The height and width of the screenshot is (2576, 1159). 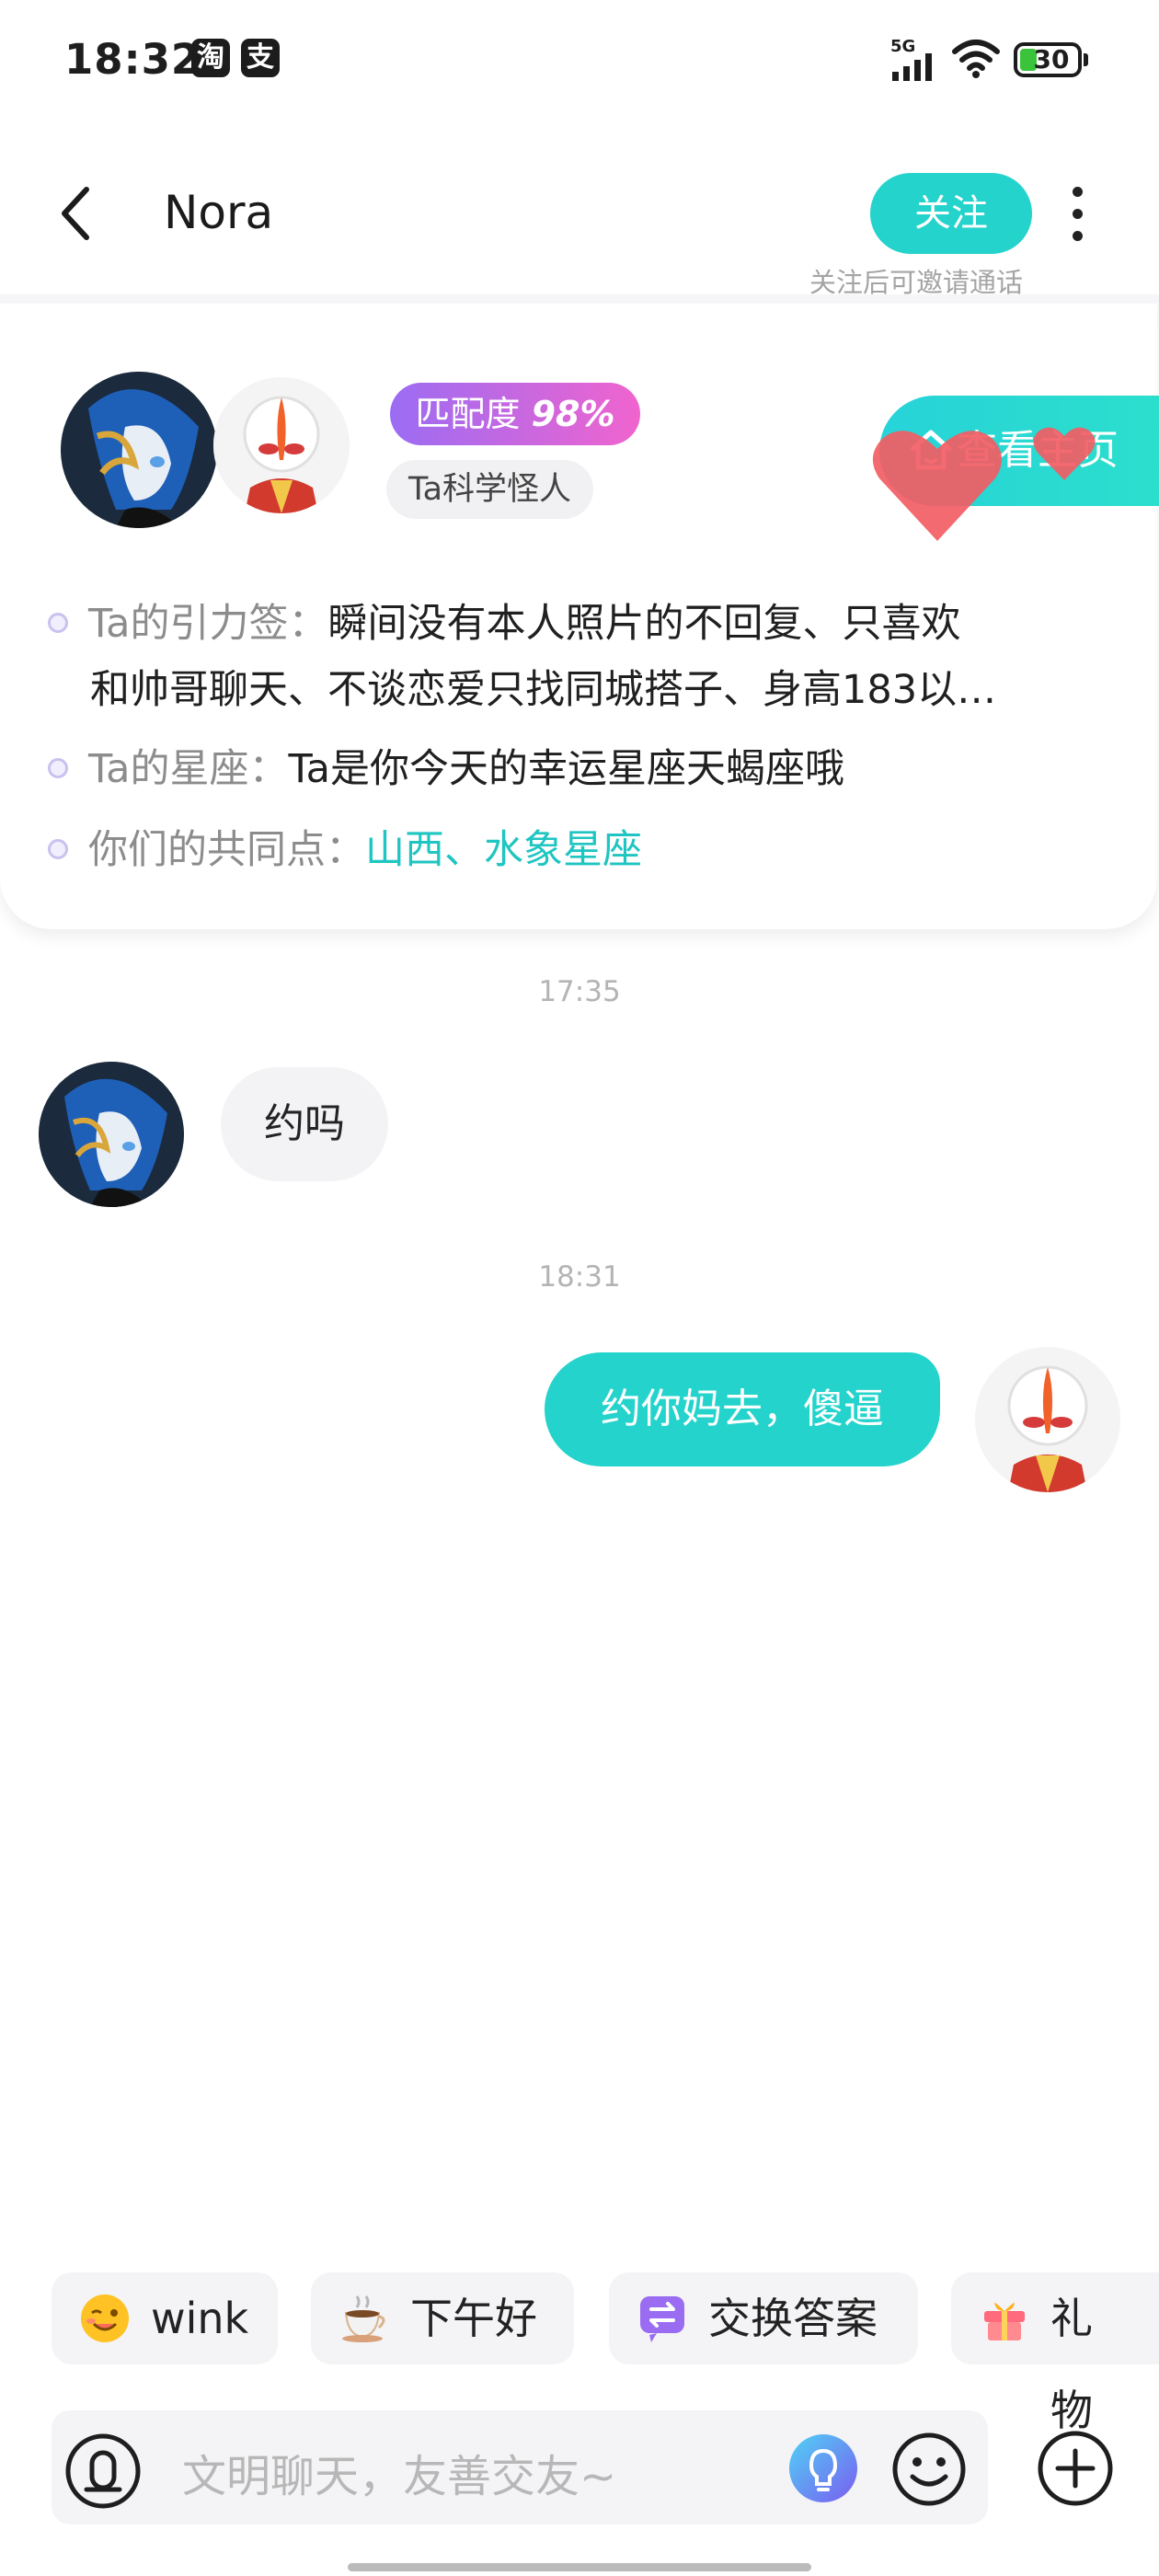 I want to click on zodiac-row: Ta的星座：Ta是你今天的幸运星座天蝎座哦, so click(x=446, y=769).